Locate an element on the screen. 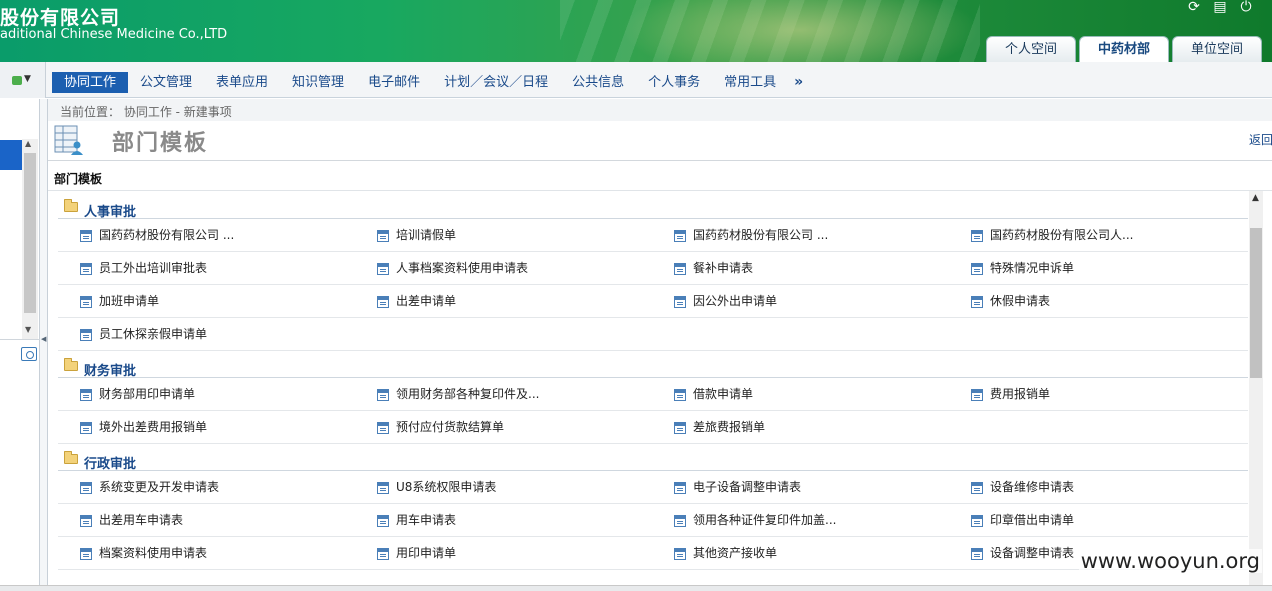 This screenshot has height=591, width=1272. template-item: 餐补申请表 is located at coordinates (800, 268).